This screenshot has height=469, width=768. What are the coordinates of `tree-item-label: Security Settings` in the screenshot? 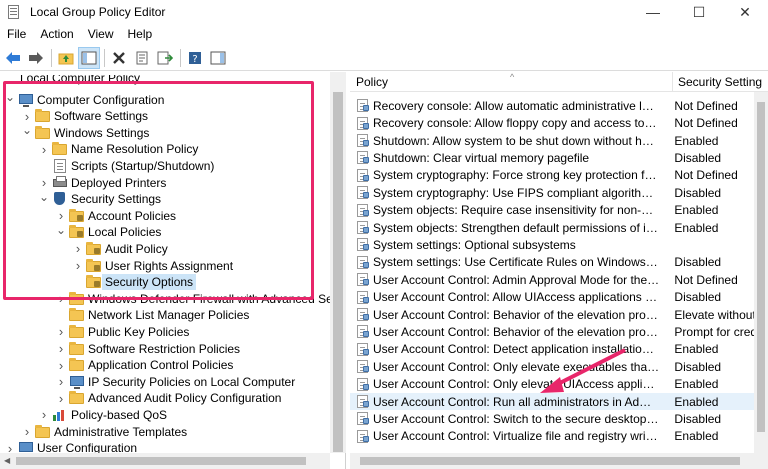 It's located at (116, 199).